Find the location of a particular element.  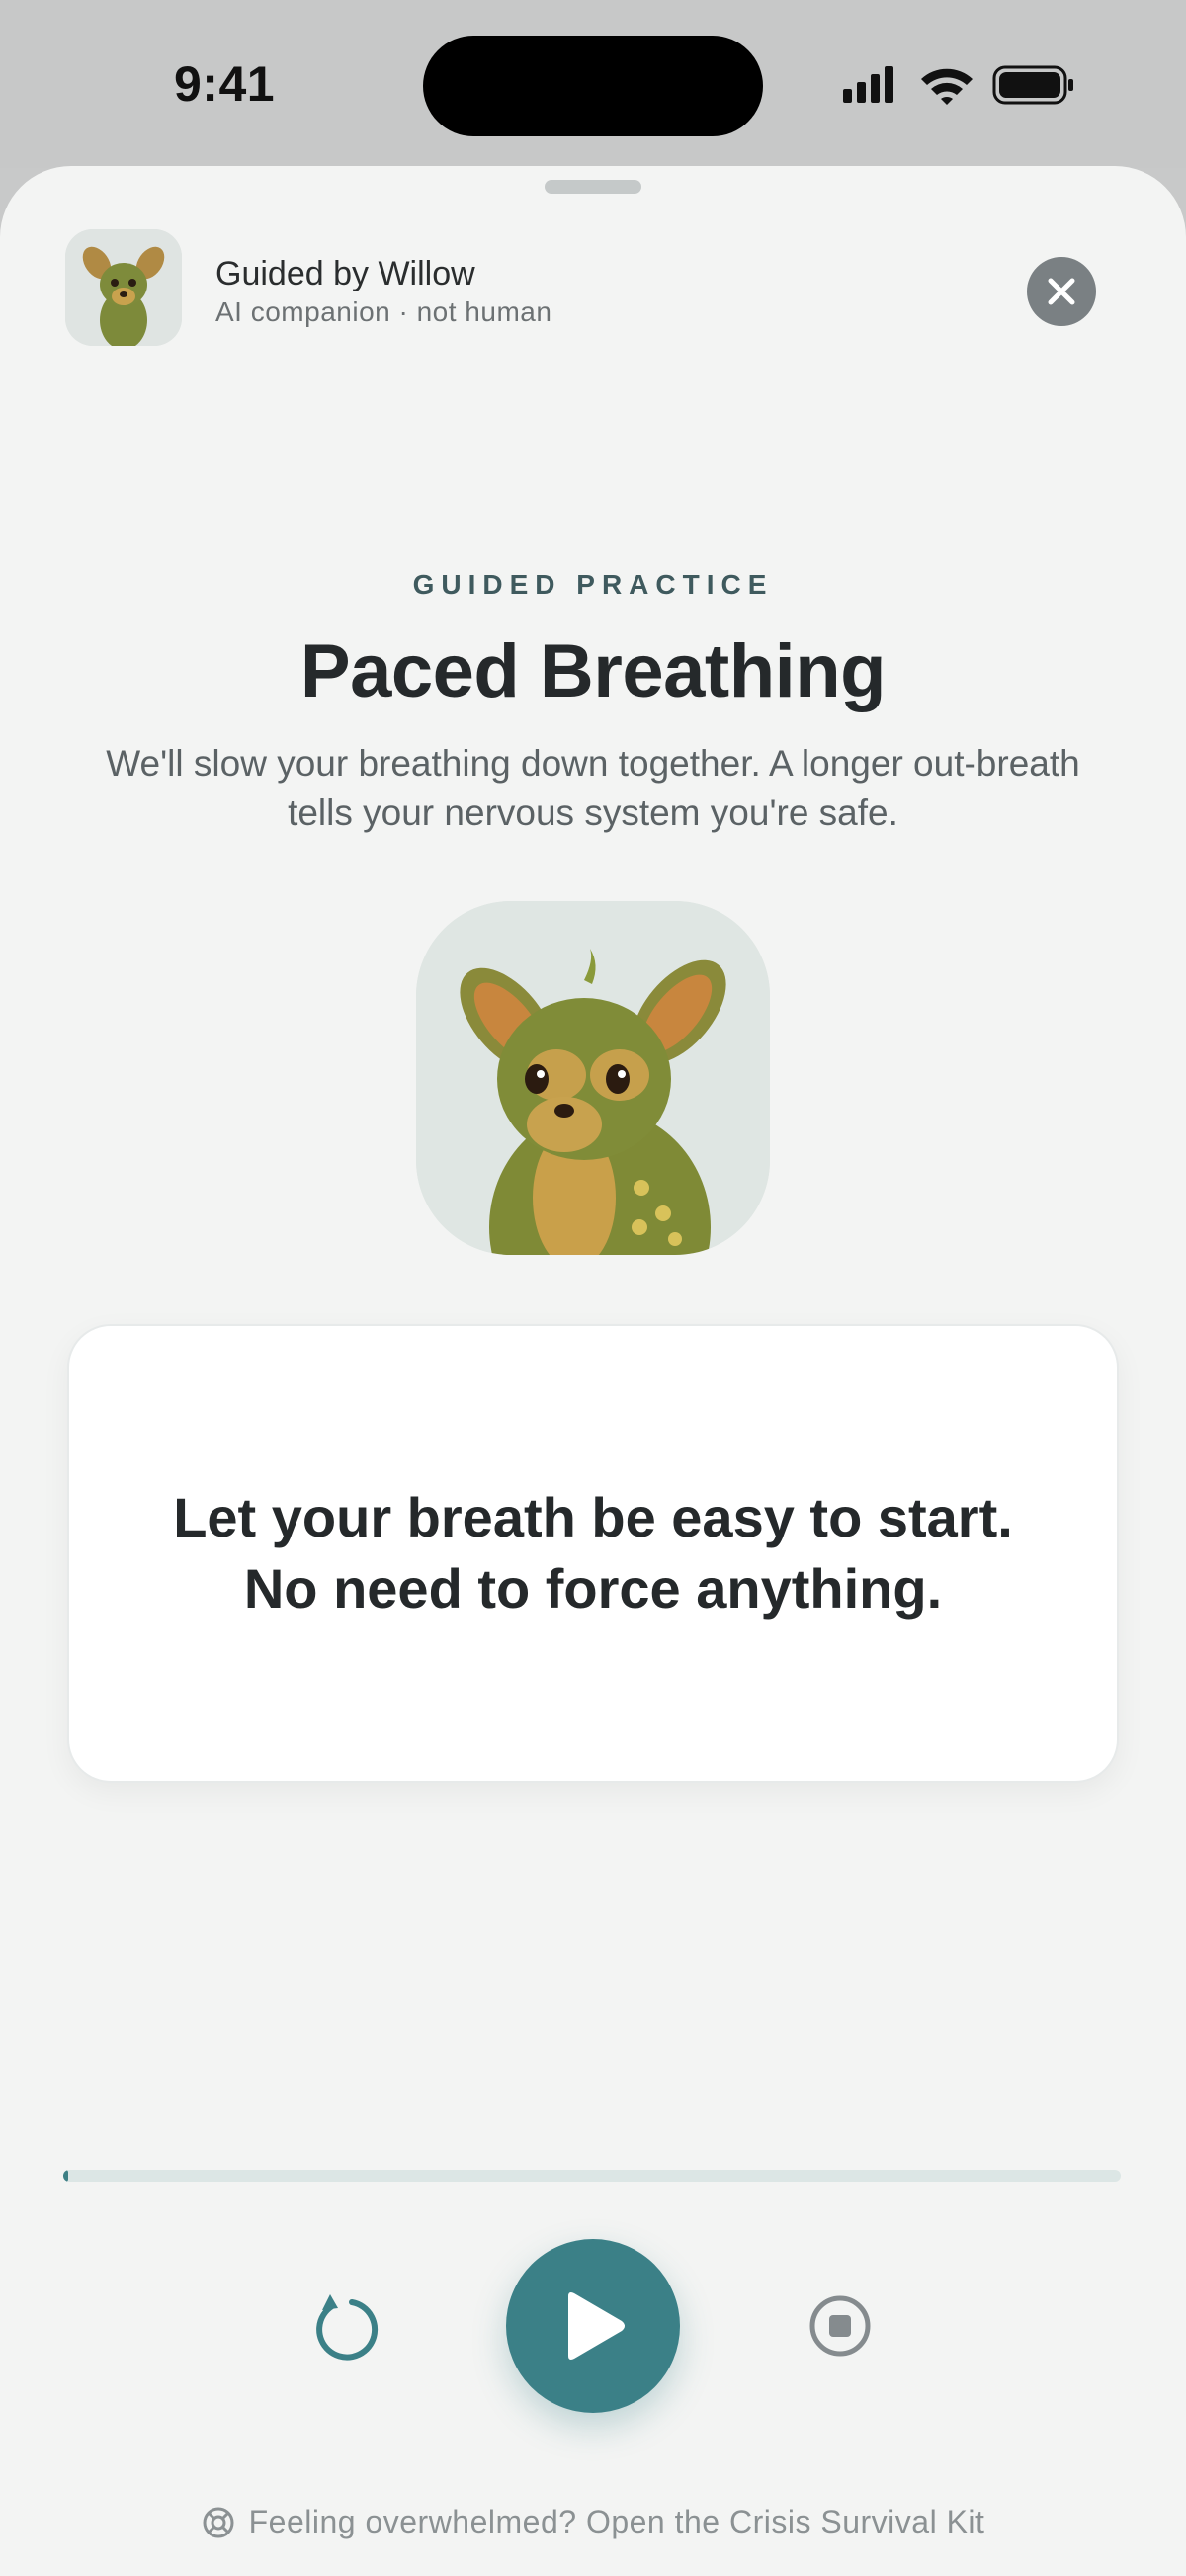

wifi-icon is located at coordinates (947, 86).